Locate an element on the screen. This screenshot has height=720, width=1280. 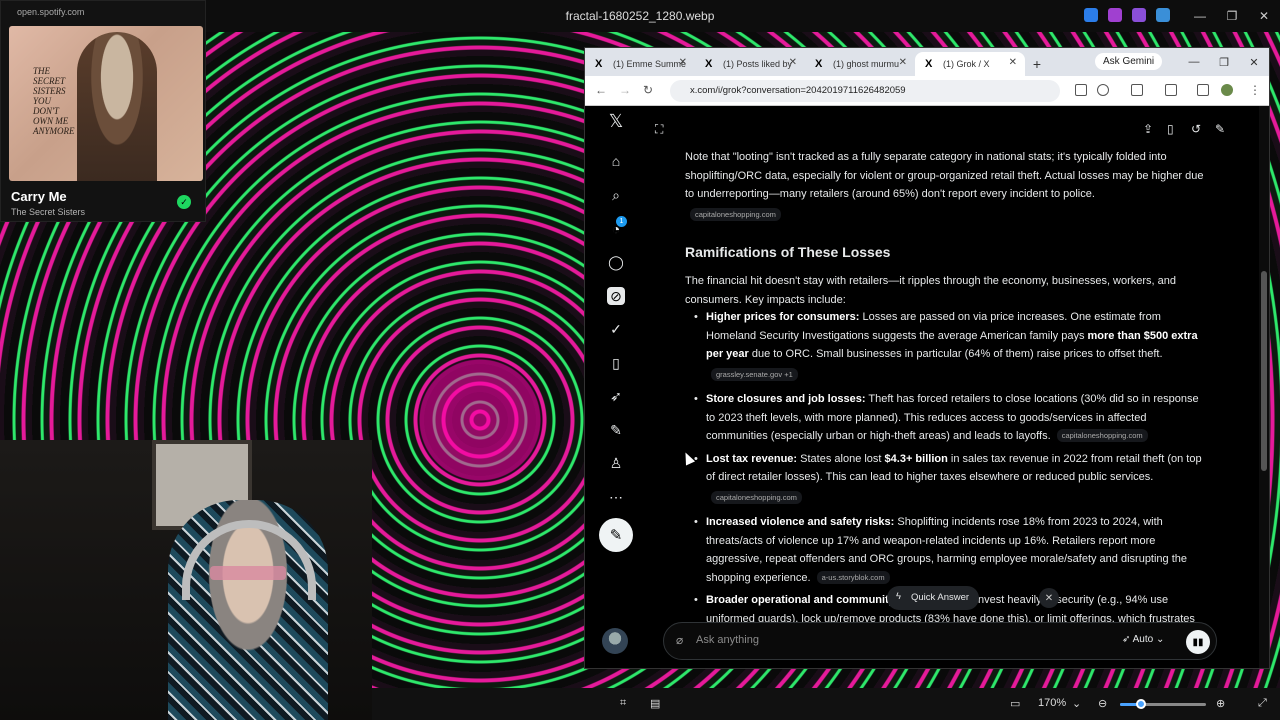
new-chat-icon: ✎ is located at coordinates (1220, 129).